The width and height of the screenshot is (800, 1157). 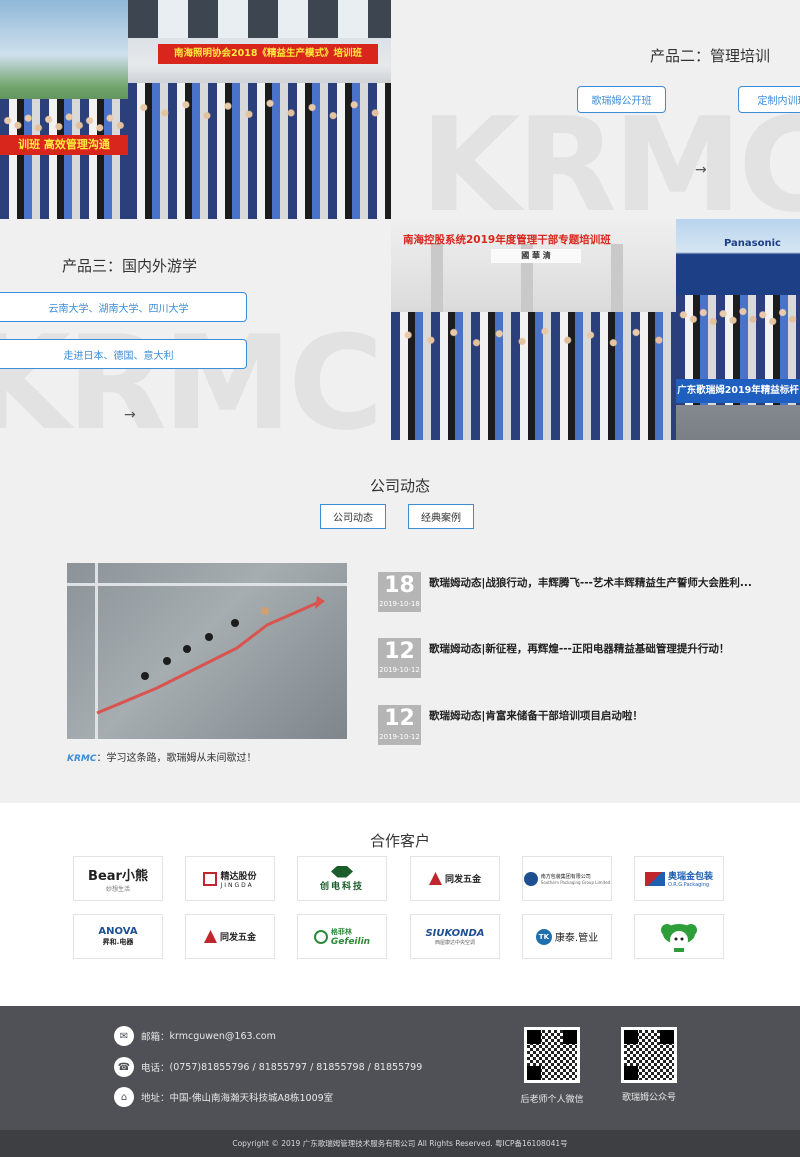 I want to click on partner-logo-text: 格菲林 Gefeilin, so click(x=350, y=937).